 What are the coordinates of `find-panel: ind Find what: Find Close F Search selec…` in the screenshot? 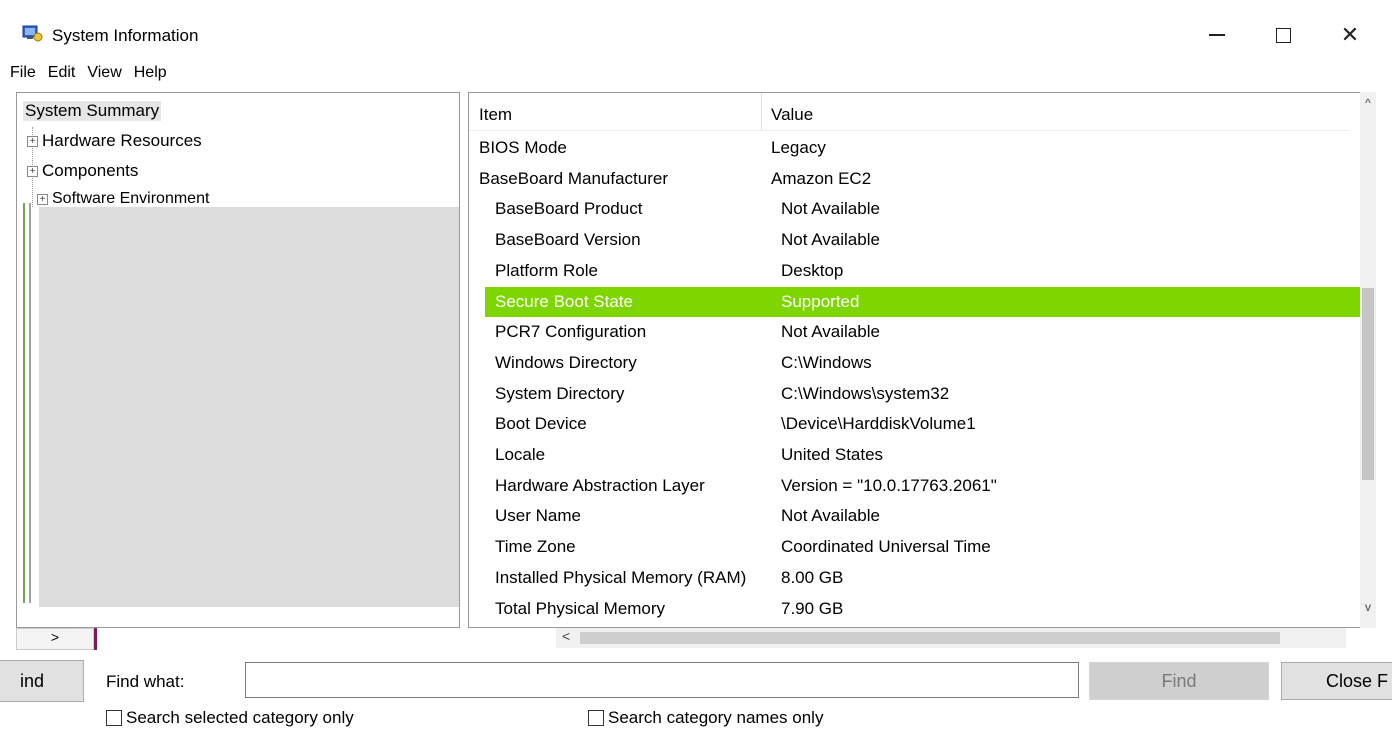 It's located at (696, 693).